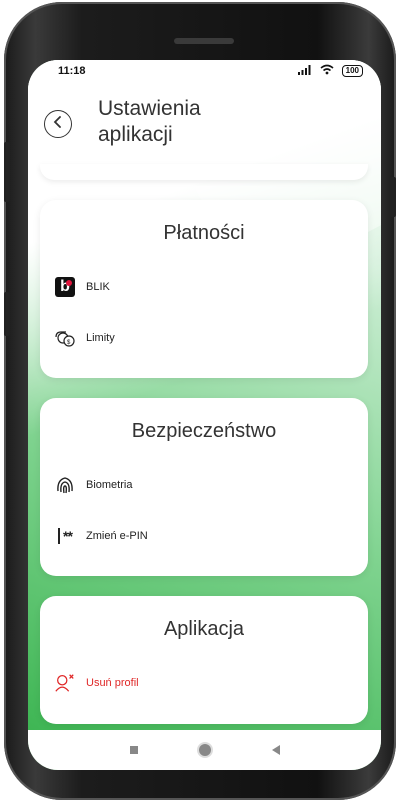 The image size is (401, 803). Describe the element at coordinates (352, 71) in the screenshot. I see `battery-icon: 100` at that location.